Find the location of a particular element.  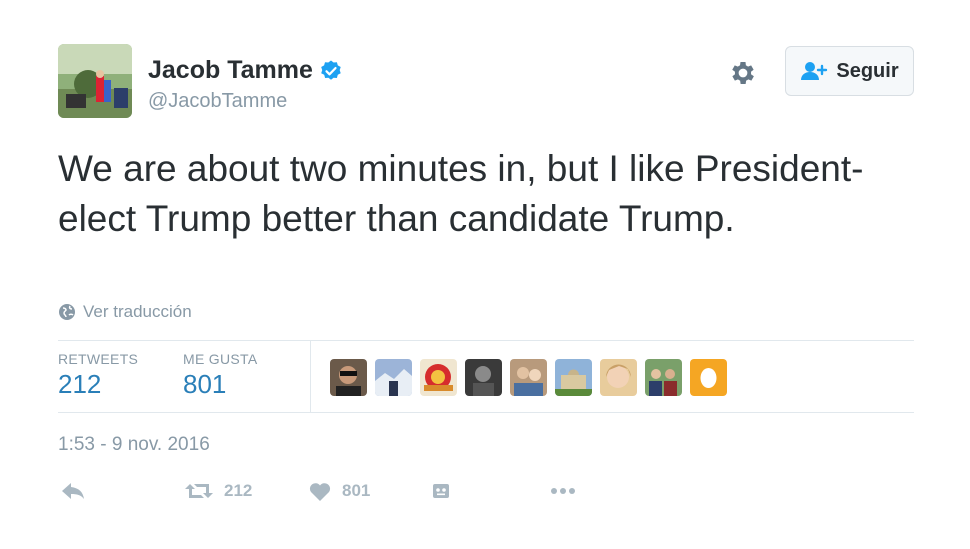

user-fullname: Jacob Tamme is located at coordinates (230, 70).